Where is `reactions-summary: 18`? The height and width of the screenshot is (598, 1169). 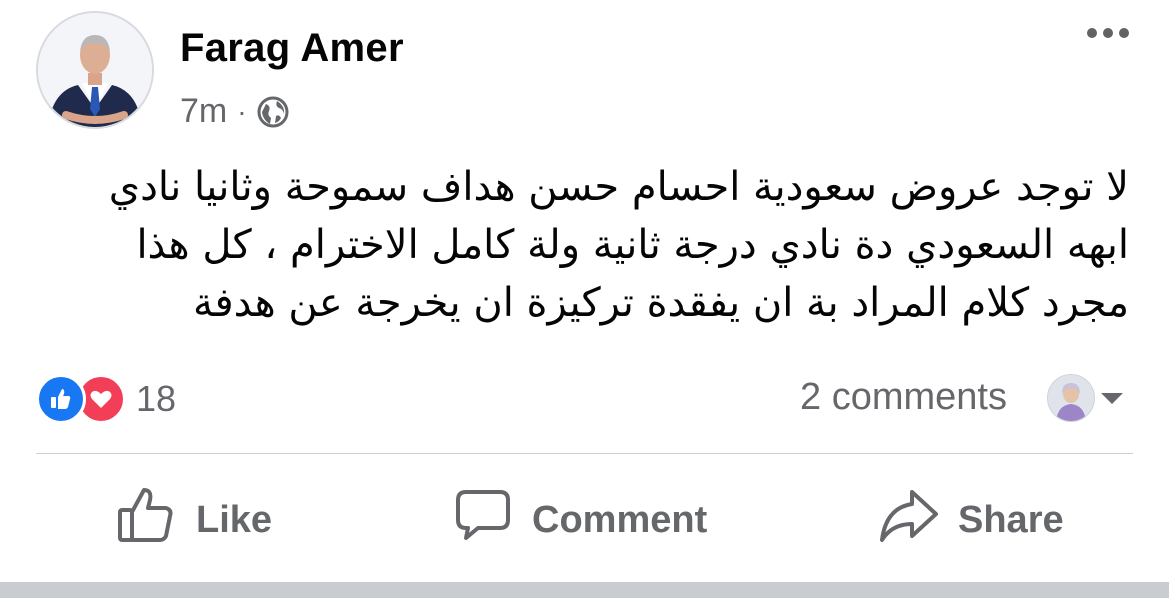
reactions-summary: 18 is located at coordinates (106, 399).